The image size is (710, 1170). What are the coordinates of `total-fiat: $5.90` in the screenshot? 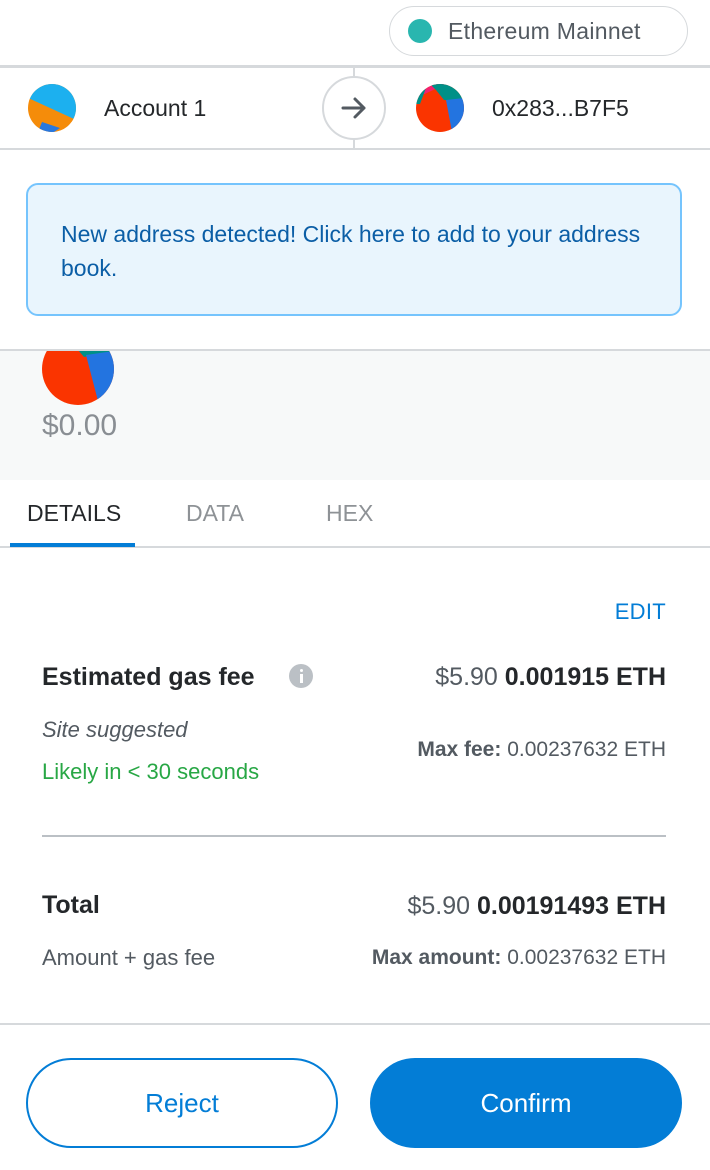 It's located at (439, 906).